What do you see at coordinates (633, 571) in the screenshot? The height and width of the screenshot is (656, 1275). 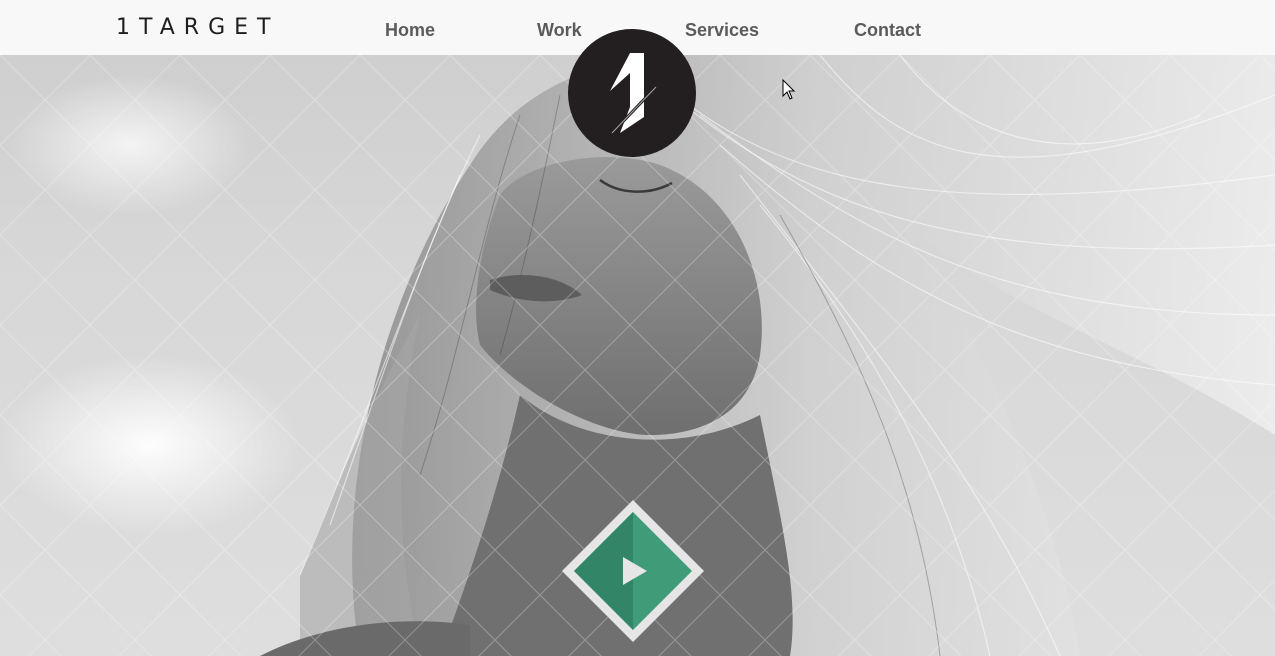 I see `play-button` at bounding box center [633, 571].